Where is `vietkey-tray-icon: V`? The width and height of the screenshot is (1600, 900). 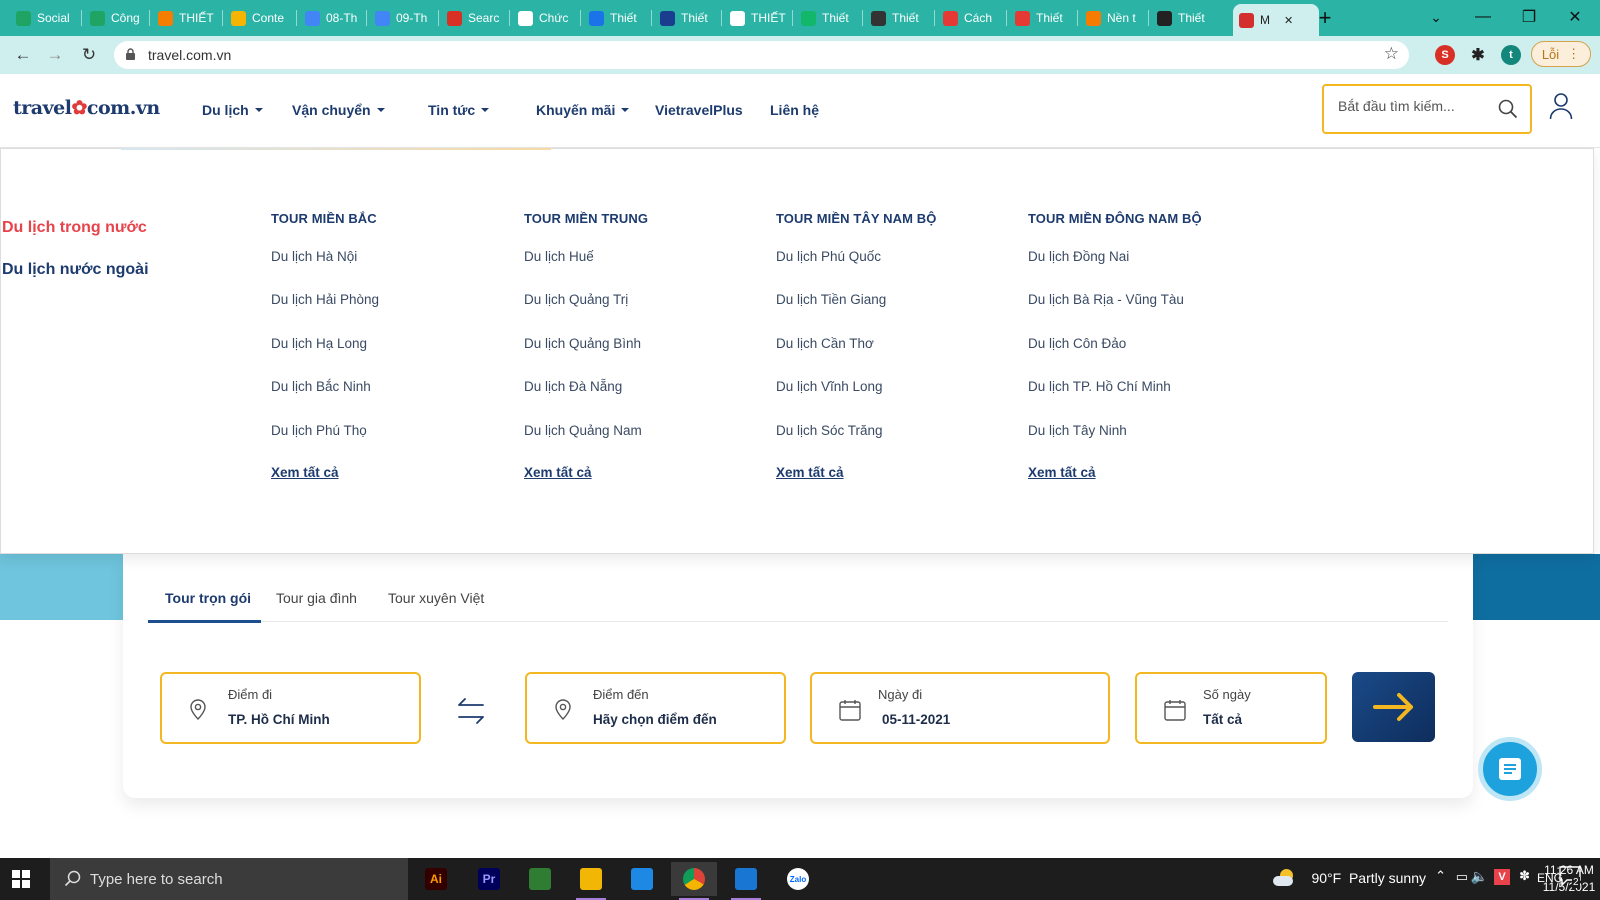 vietkey-tray-icon: V is located at coordinates (1502, 877).